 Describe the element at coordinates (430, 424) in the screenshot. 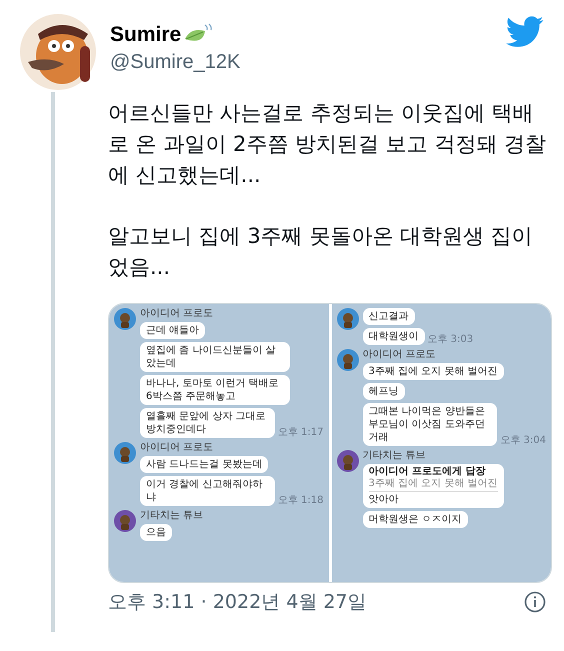

I see `chat-bubble: 그때본 나이먹은 양반들은 부모님이 이삿짐 도와주던거래` at that location.